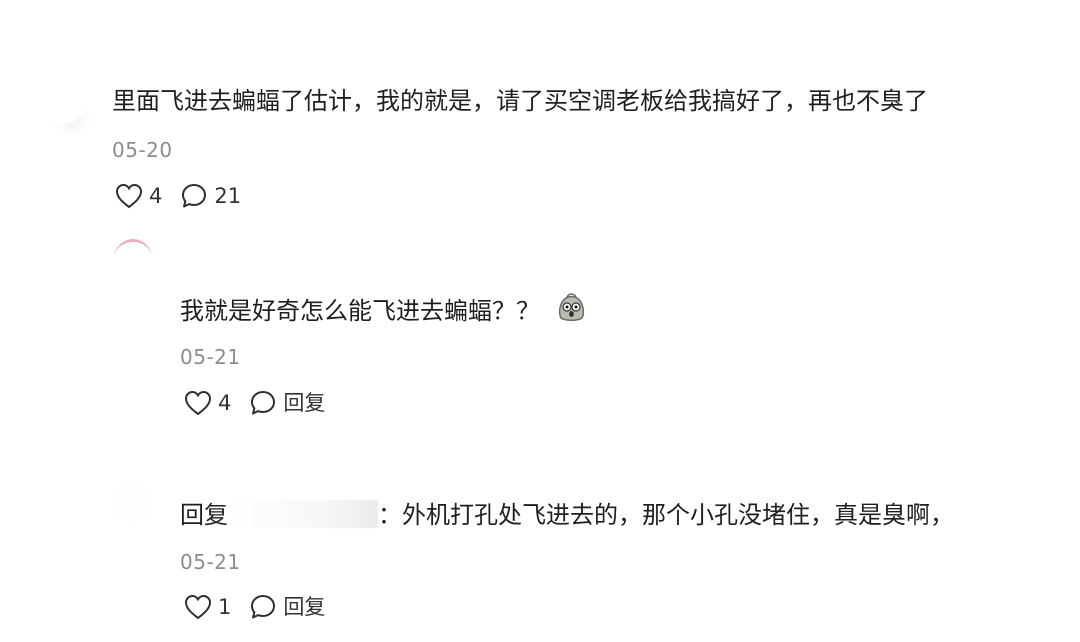 The height and width of the screenshot is (642, 1080). What do you see at coordinates (360, 311) in the screenshot?
I see `reply-message: 我就是好奇怎么能飞进去蝙蝠？？` at bounding box center [360, 311].